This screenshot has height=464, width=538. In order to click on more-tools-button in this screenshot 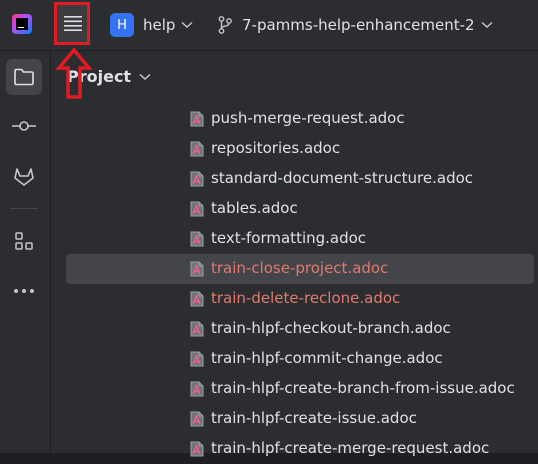, I will do `click(24, 291)`.